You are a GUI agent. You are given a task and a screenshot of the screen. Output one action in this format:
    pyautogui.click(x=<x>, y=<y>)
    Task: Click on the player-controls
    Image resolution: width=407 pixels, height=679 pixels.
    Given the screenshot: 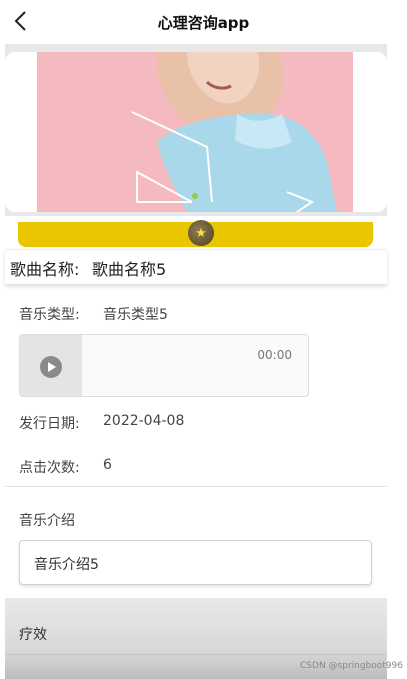 What is the action you would take?
    pyautogui.click(x=51, y=365)
    